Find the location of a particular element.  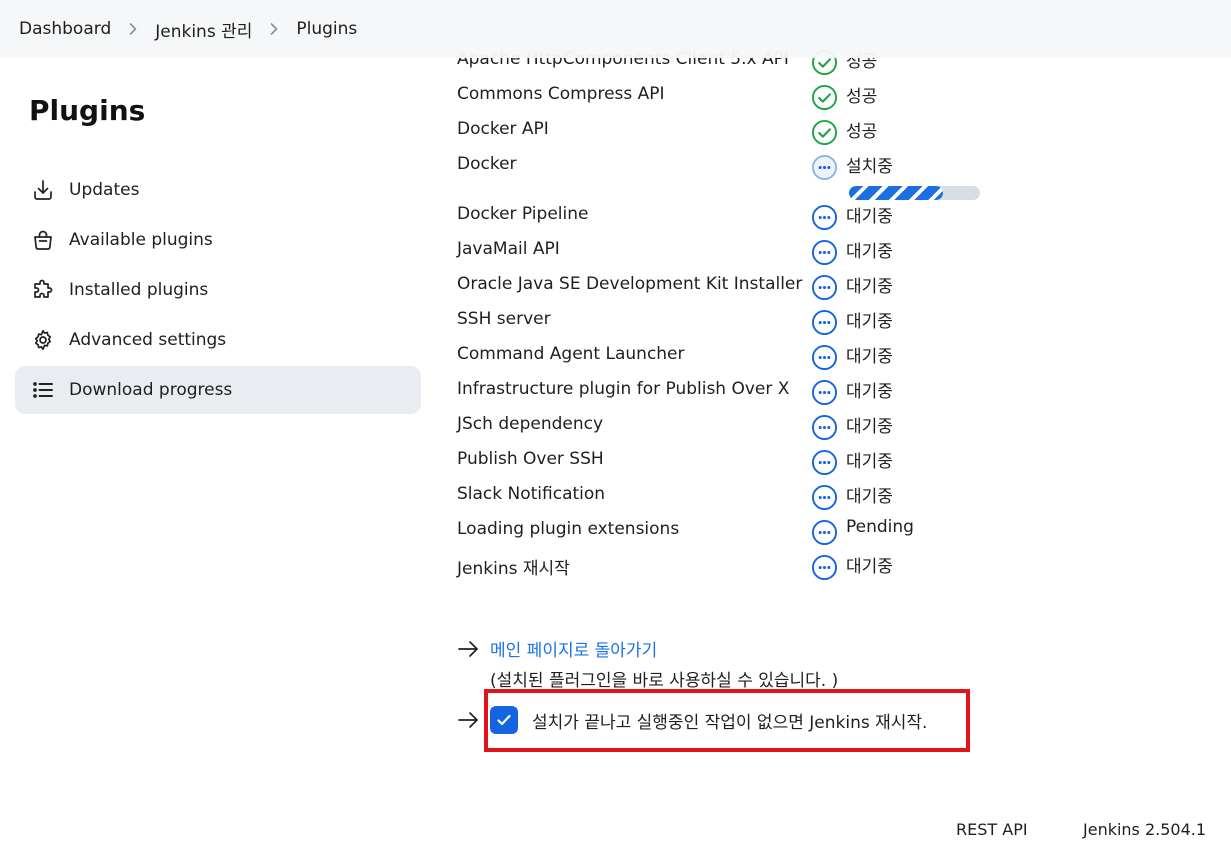

plugin-name: JSch dependency is located at coordinates (530, 424).